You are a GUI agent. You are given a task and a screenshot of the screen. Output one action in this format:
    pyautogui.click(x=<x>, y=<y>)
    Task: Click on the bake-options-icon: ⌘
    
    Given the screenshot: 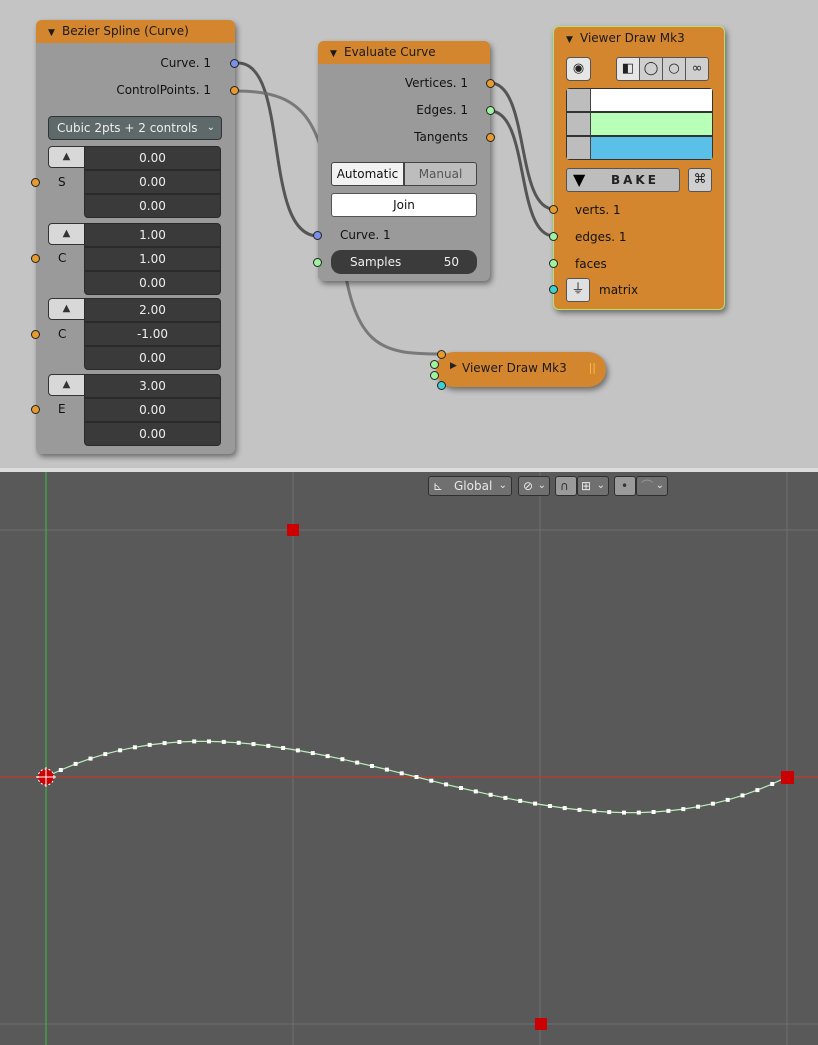 What is the action you would take?
    pyautogui.click(x=700, y=180)
    